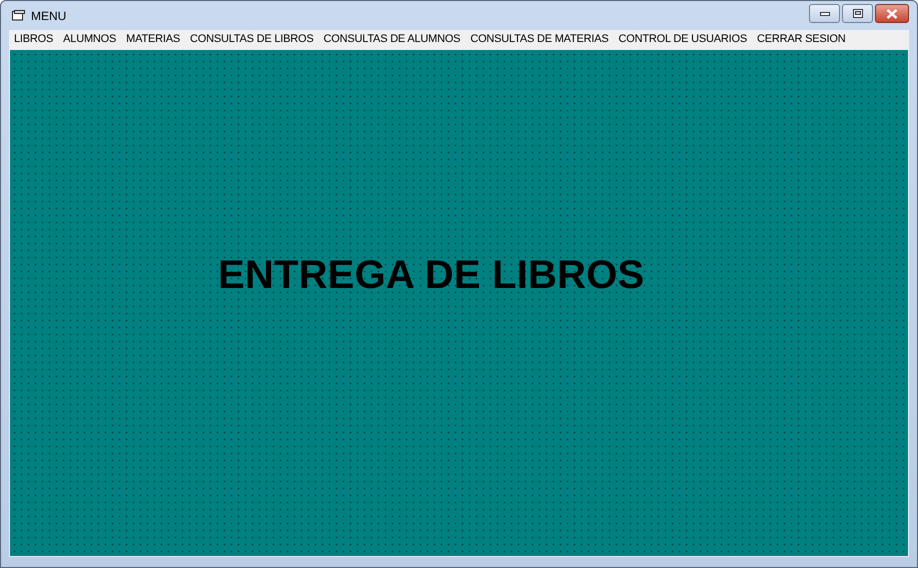  What do you see at coordinates (539, 39) in the screenshot?
I see `menu-item: CONSULTAS DE MATERIAS` at bounding box center [539, 39].